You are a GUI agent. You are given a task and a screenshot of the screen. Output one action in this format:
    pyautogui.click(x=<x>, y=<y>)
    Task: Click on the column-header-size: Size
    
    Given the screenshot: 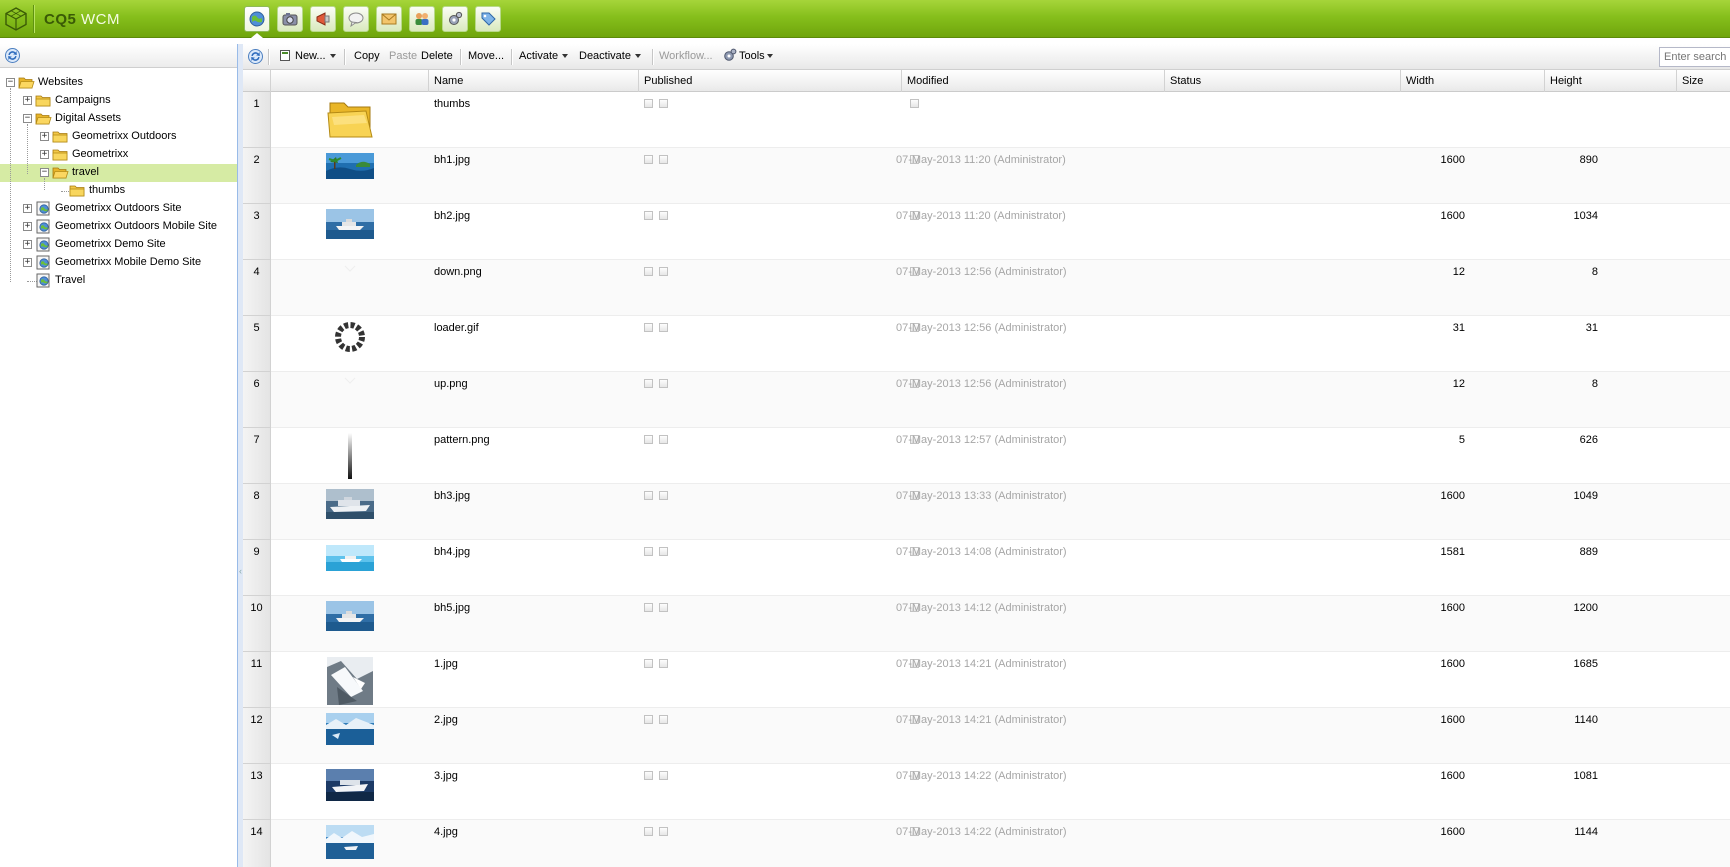 What is the action you would take?
    pyautogui.click(x=1703, y=81)
    